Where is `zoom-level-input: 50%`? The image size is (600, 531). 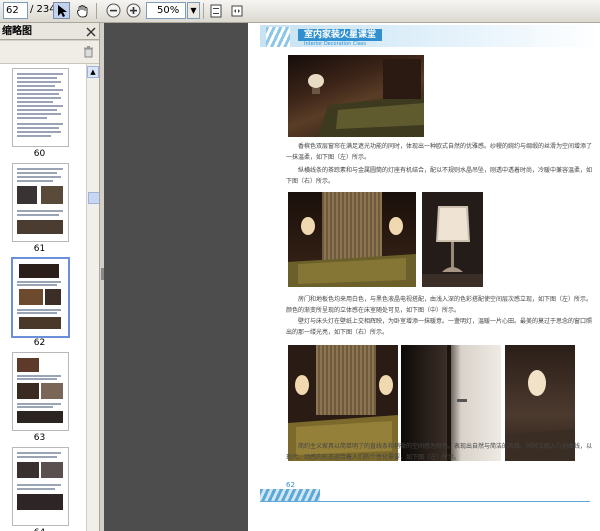 zoom-level-input: 50% is located at coordinates (166, 10).